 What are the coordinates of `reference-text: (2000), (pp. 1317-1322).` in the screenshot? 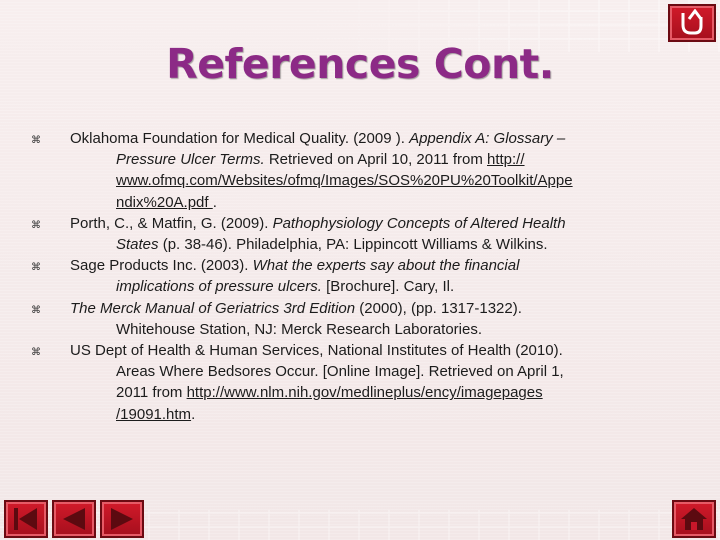 It's located at (438, 308).